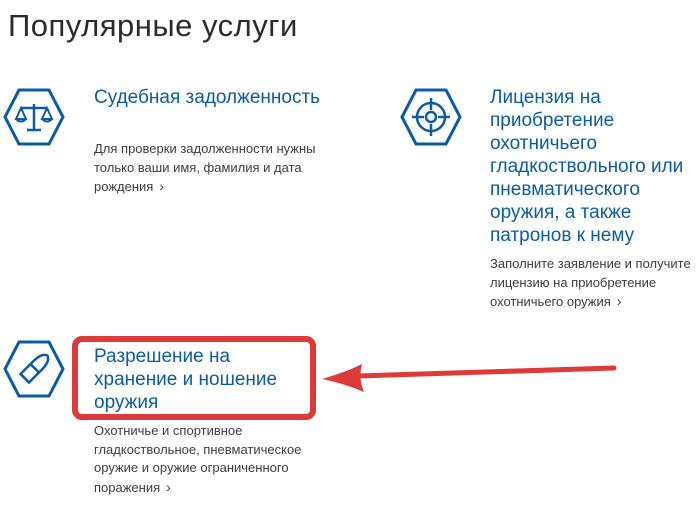  What do you see at coordinates (468, 378) in the screenshot?
I see `annotation-arrow-icon` at bounding box center [468, 378].